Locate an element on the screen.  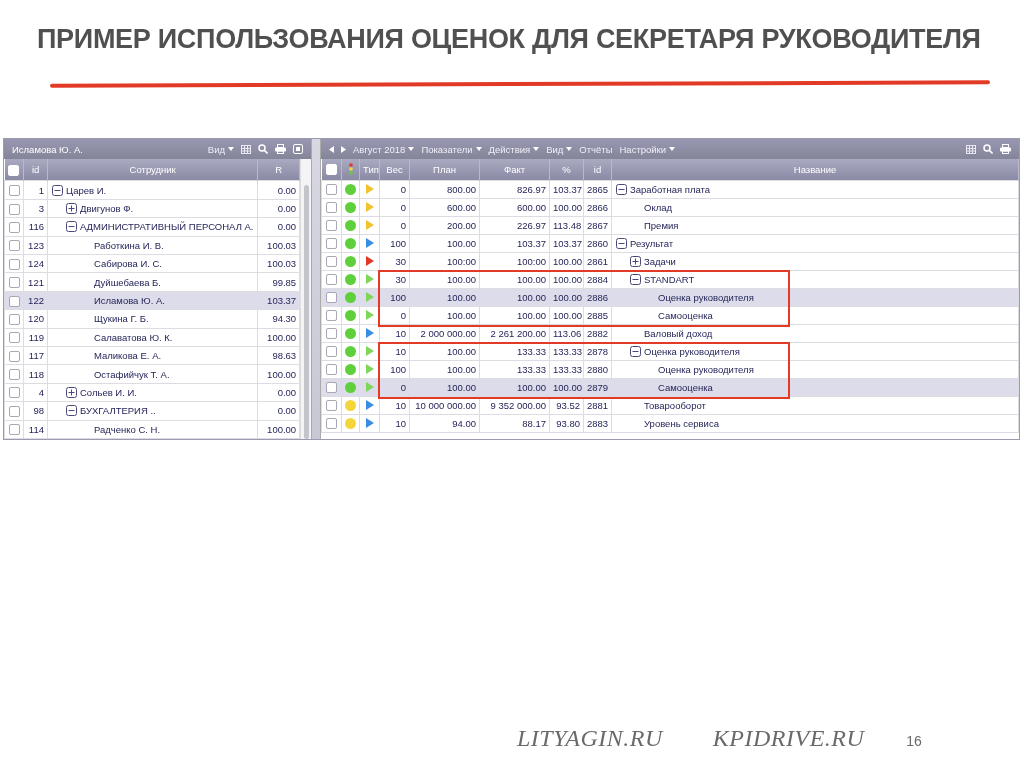
tree-label: Валовый доход is located at coordinates (678, 333).